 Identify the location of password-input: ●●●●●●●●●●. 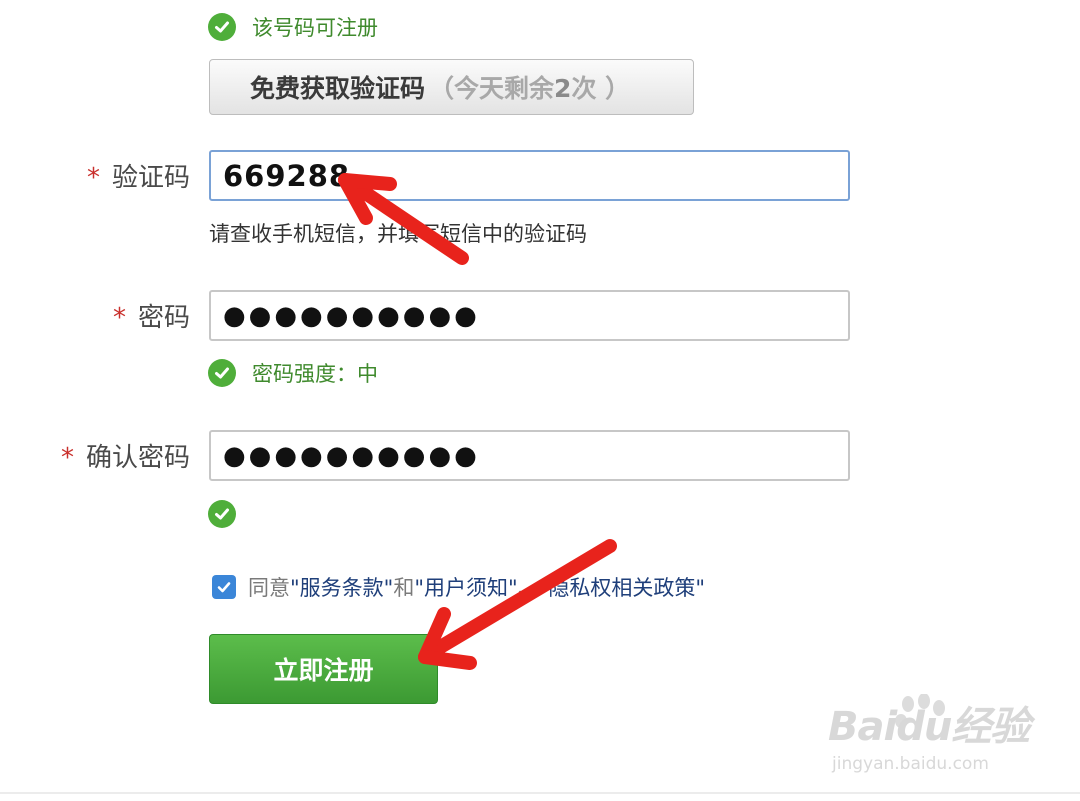
(529, 315).